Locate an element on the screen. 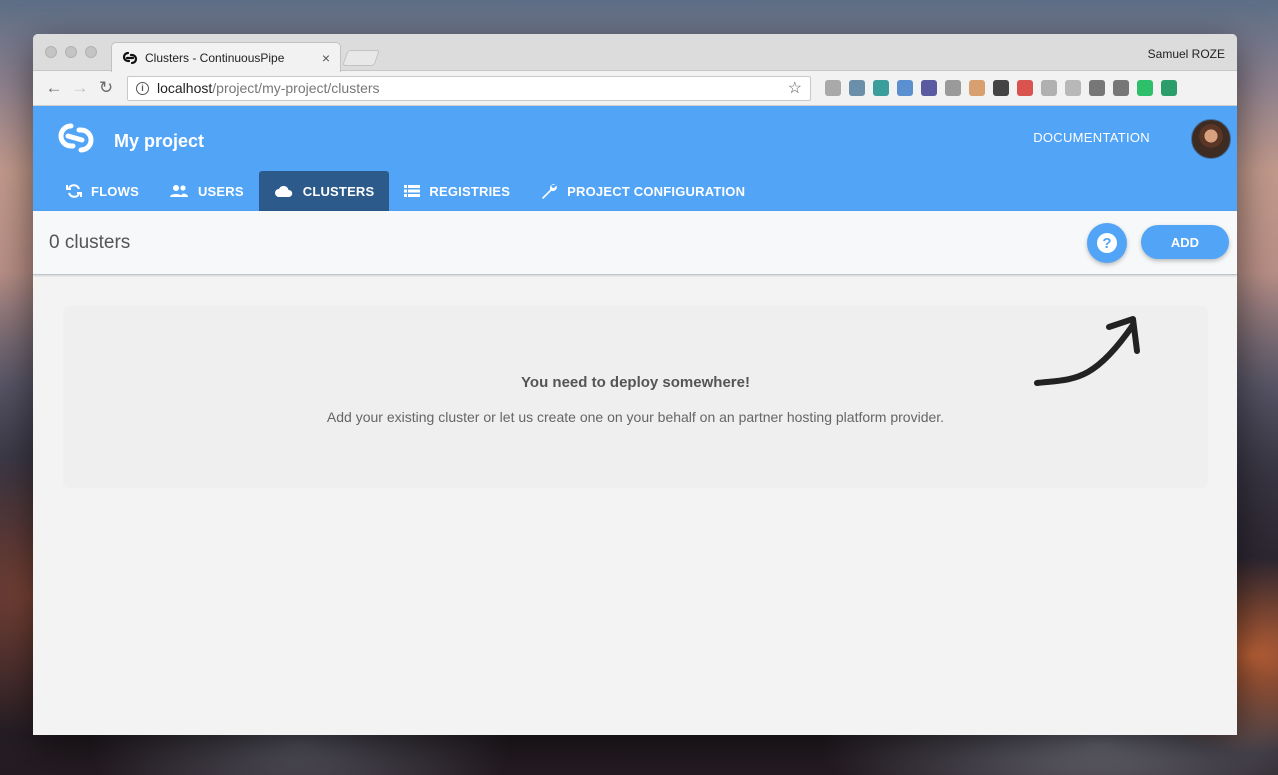 The width and height of the screenshot is (1278, 775). new-tab-button is located at coordinates (361, 58).